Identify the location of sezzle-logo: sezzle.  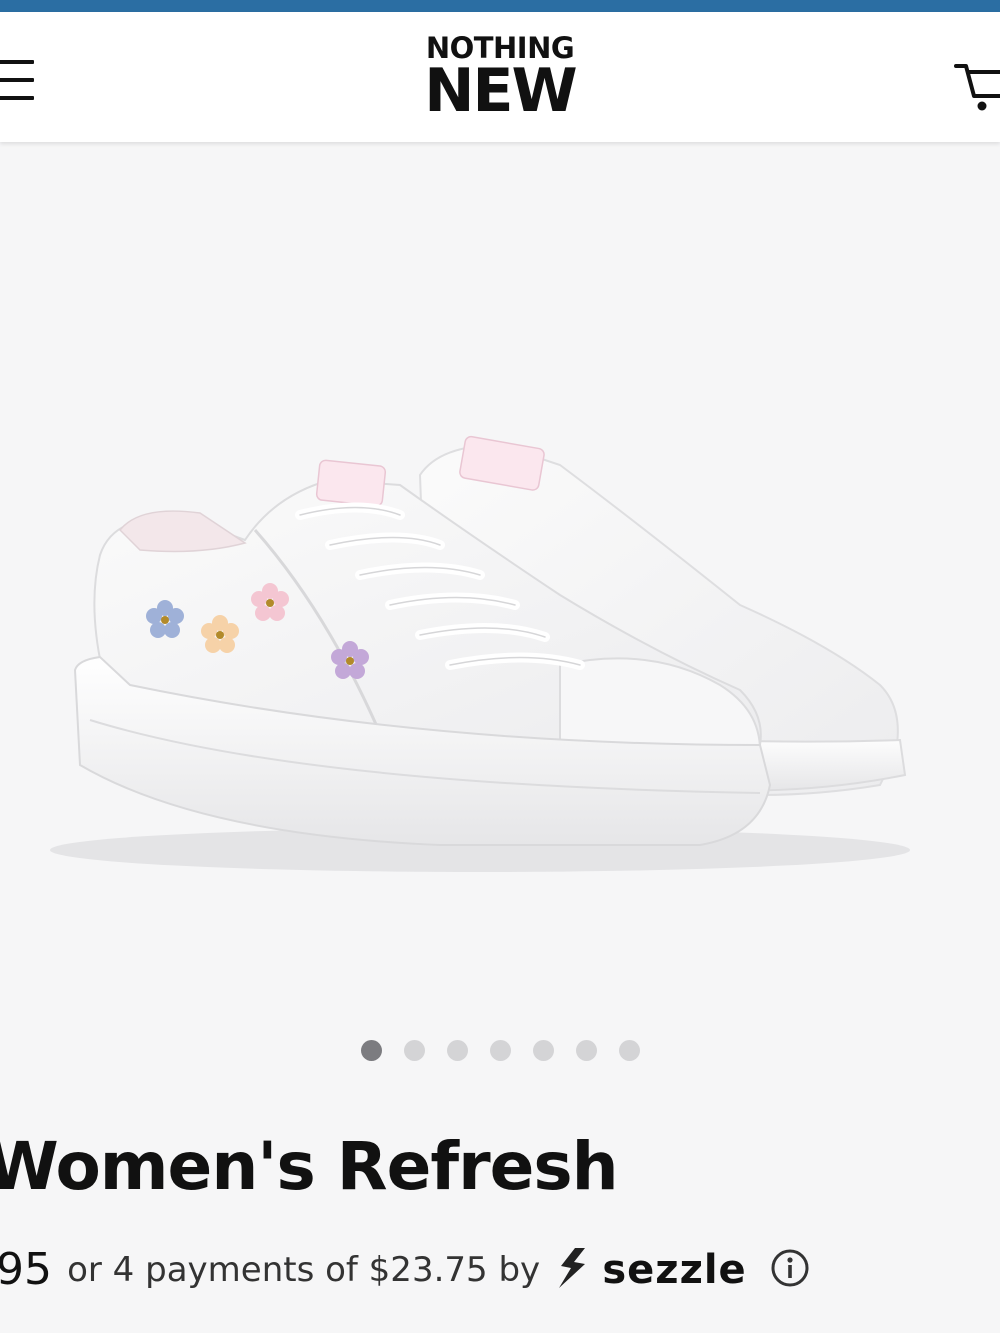
(650, 1270).